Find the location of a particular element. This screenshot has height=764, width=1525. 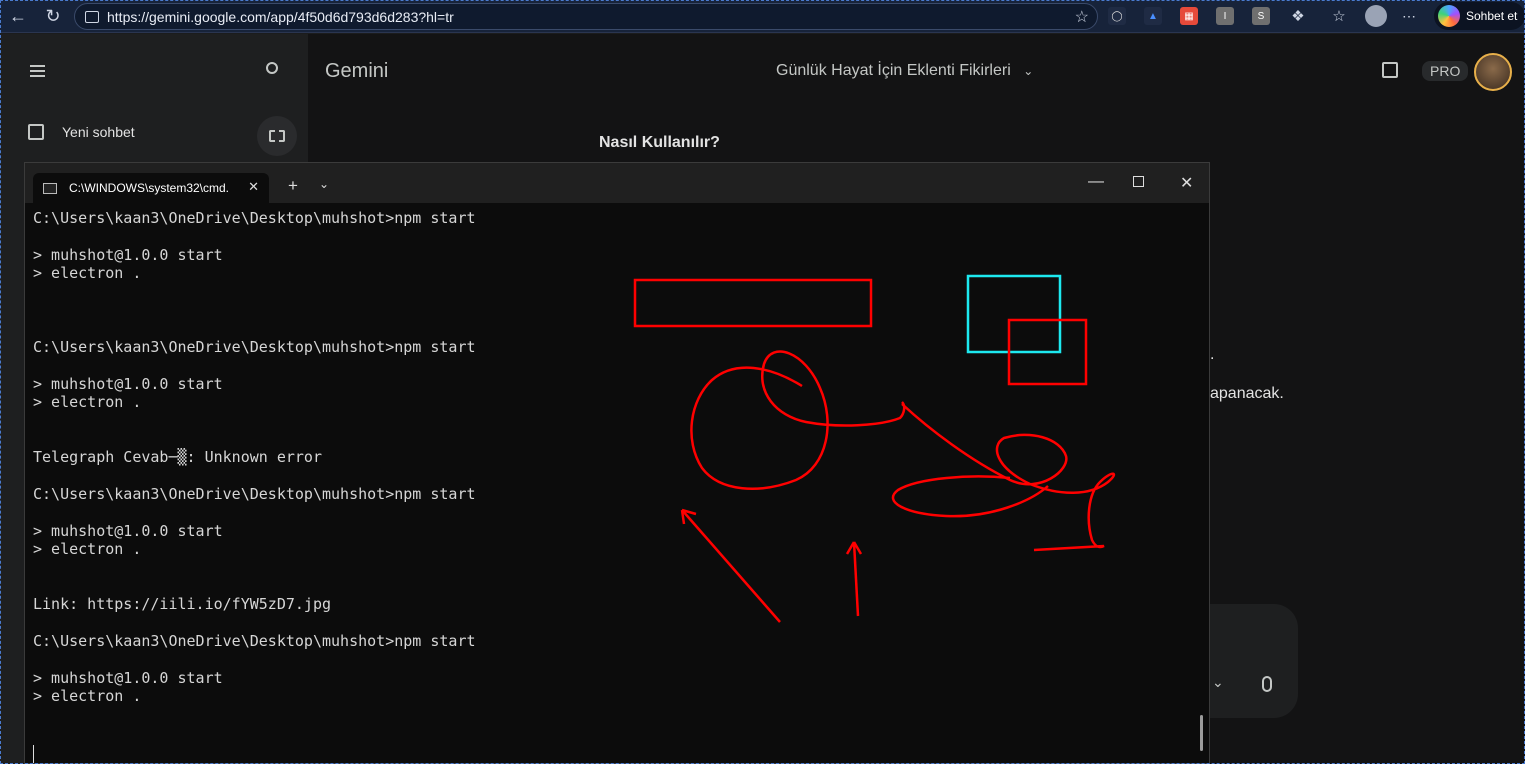

terminal-line: Link: https://iili.io/fYW5zD7.jpg is located at coordinates (182, 604).